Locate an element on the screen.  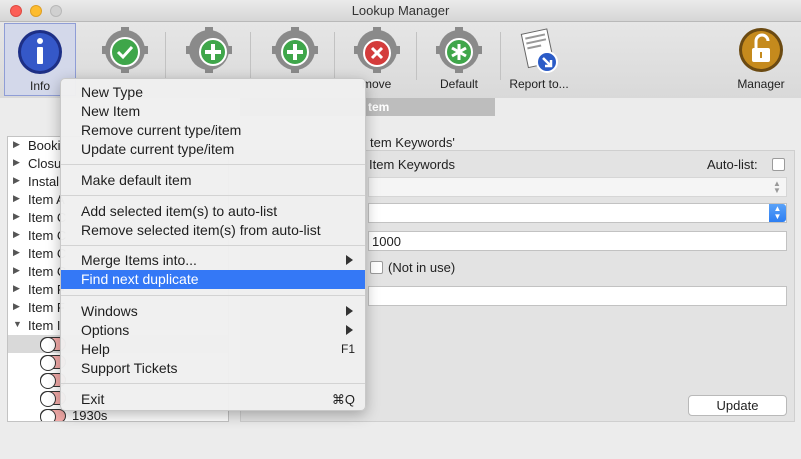
gear-check-icon is located at coordinates (125, 50).